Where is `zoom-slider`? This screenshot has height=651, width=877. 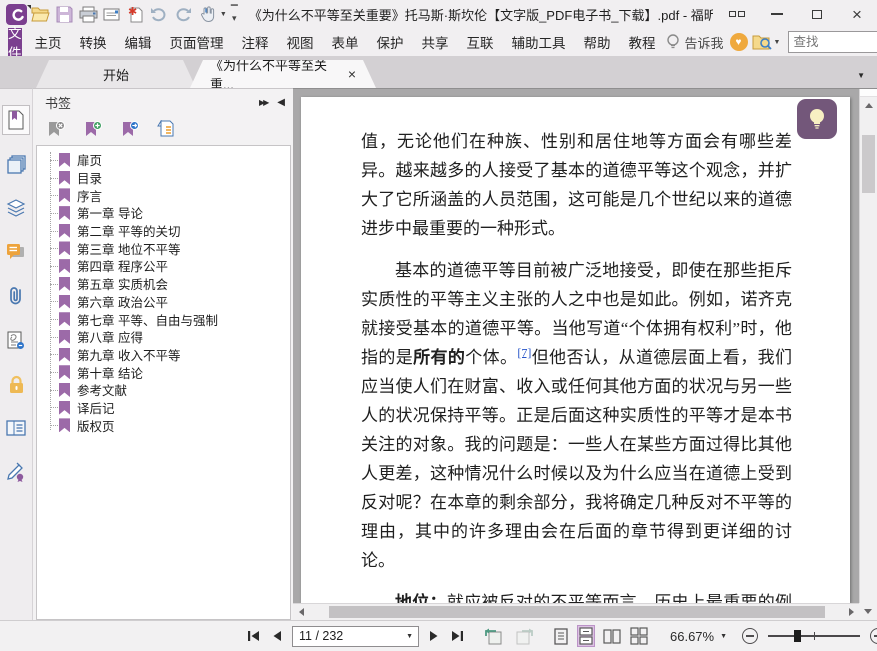
zoom-slider is located at coordinates (814, 636).